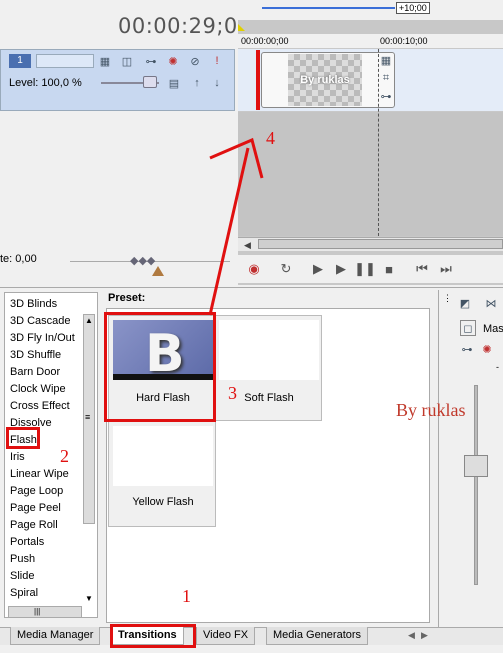  I want to click on annotation-number-2: 2, so click(64, 456).